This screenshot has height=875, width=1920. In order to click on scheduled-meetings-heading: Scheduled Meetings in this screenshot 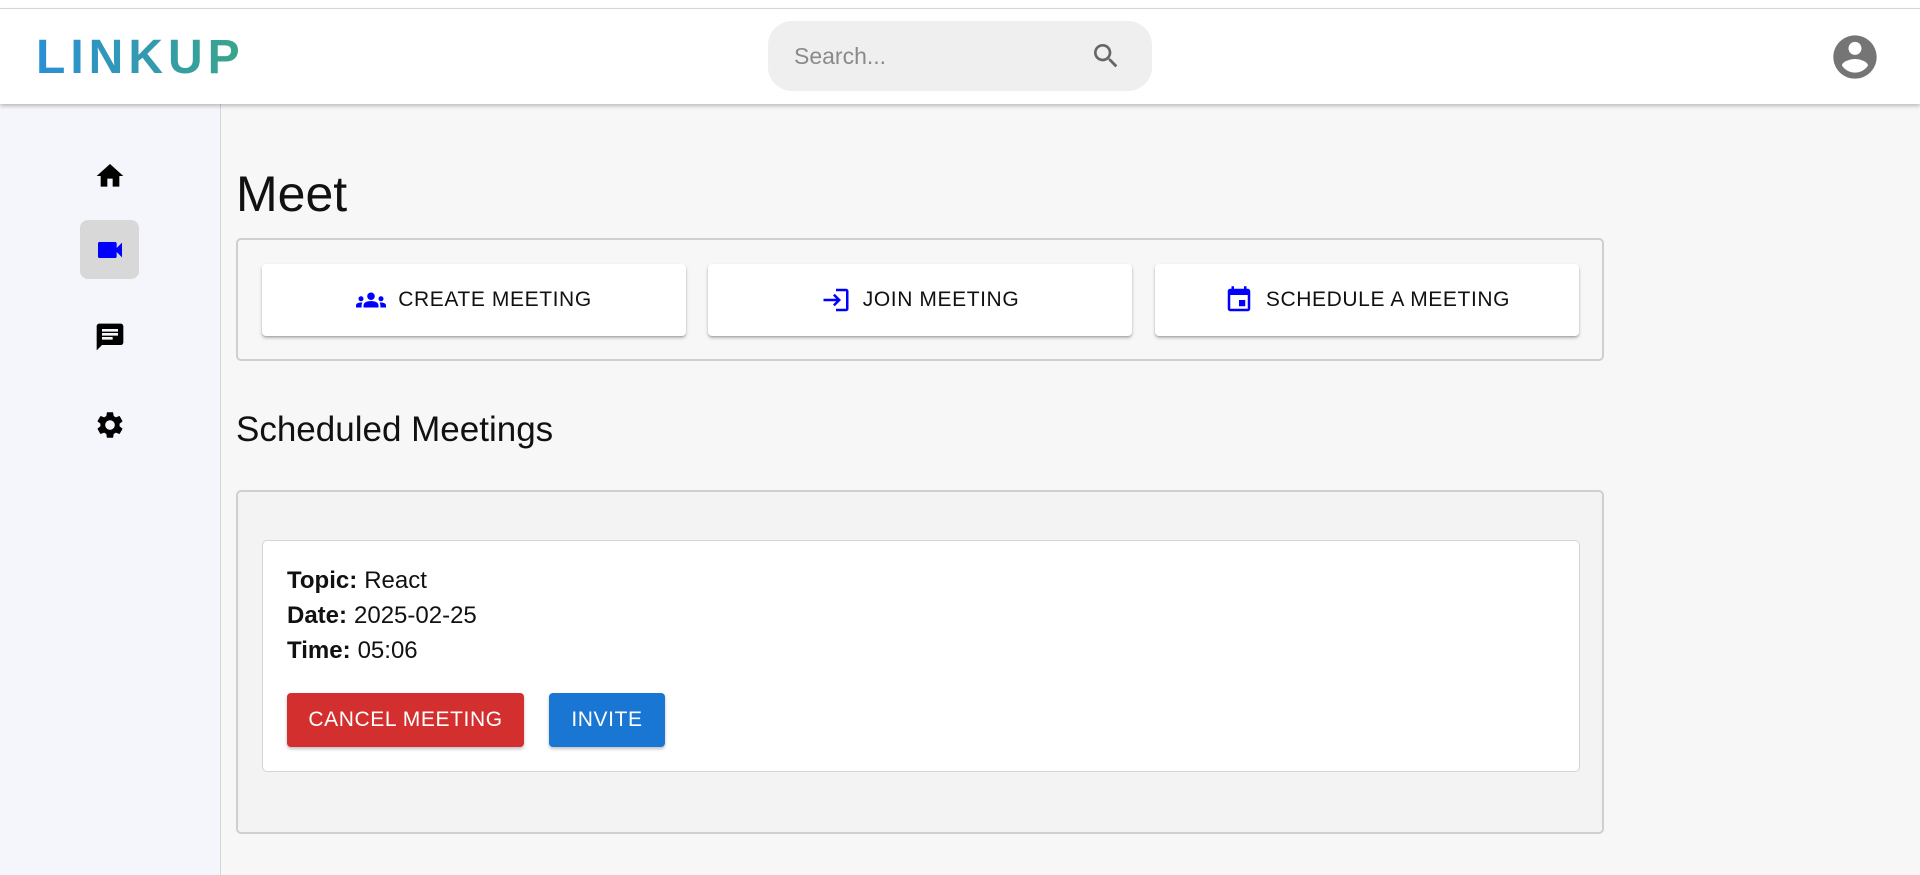, I will do `click(395, 429)`.